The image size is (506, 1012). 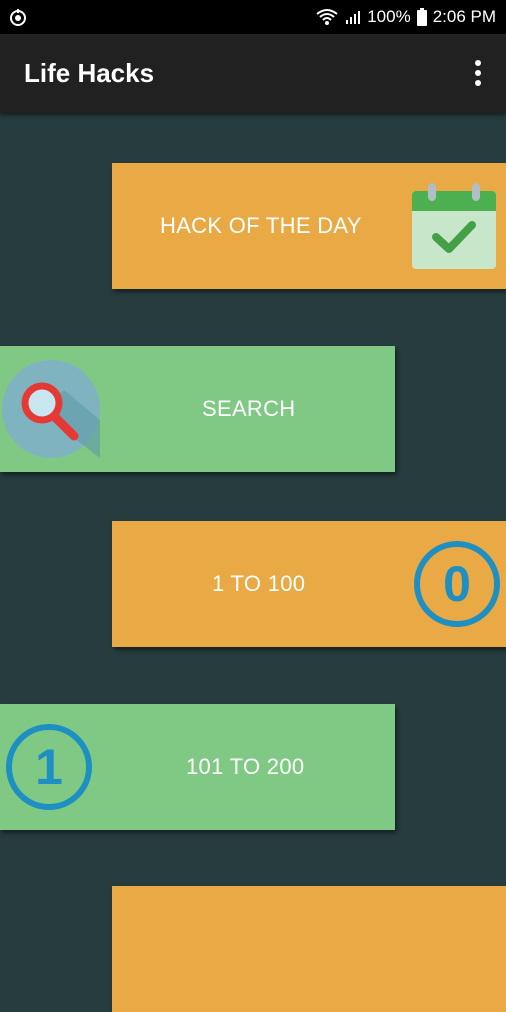 I want to click on app-title: Life Hacks, so click(x=89, y=73).